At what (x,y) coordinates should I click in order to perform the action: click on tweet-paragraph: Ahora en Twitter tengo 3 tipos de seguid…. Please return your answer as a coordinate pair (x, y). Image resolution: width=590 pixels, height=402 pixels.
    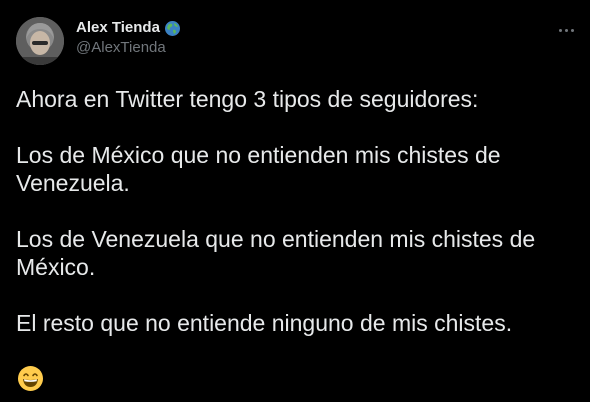
    Looking at the image, I should click on (247, 99).